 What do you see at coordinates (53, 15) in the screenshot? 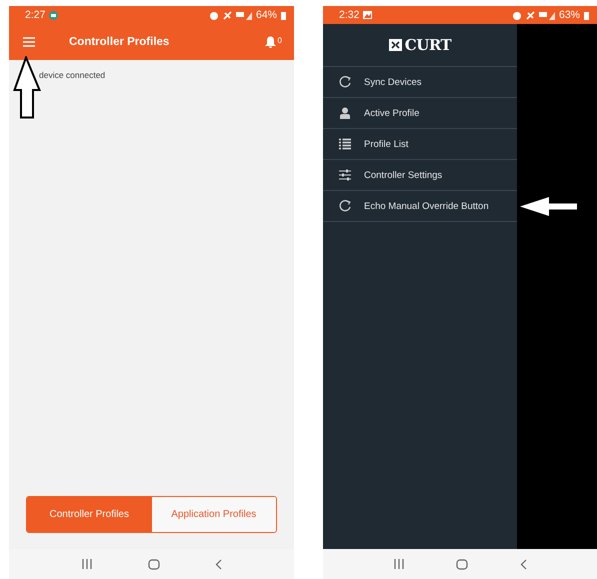
I see `app-notification-icon` at bounding box center [53, 15].